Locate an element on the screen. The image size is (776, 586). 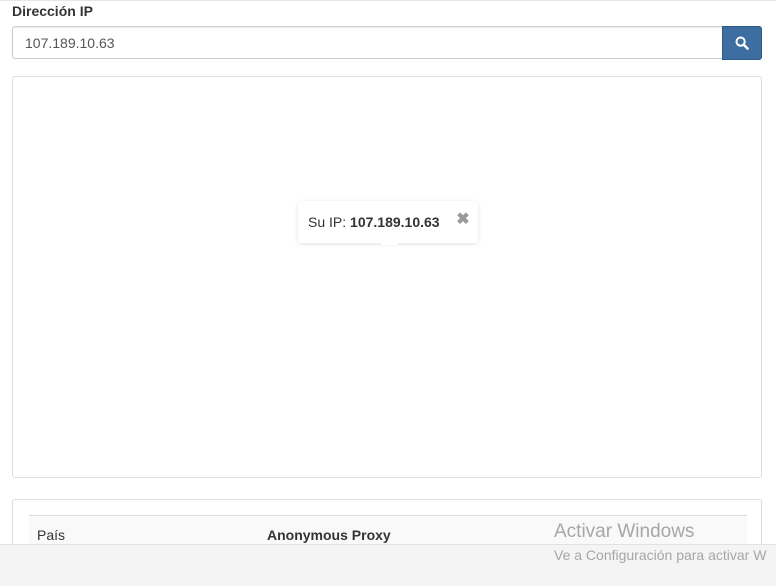
activate-windows-subtitle: Ve a Configuración para activar W is located at coordinates (660, 555).